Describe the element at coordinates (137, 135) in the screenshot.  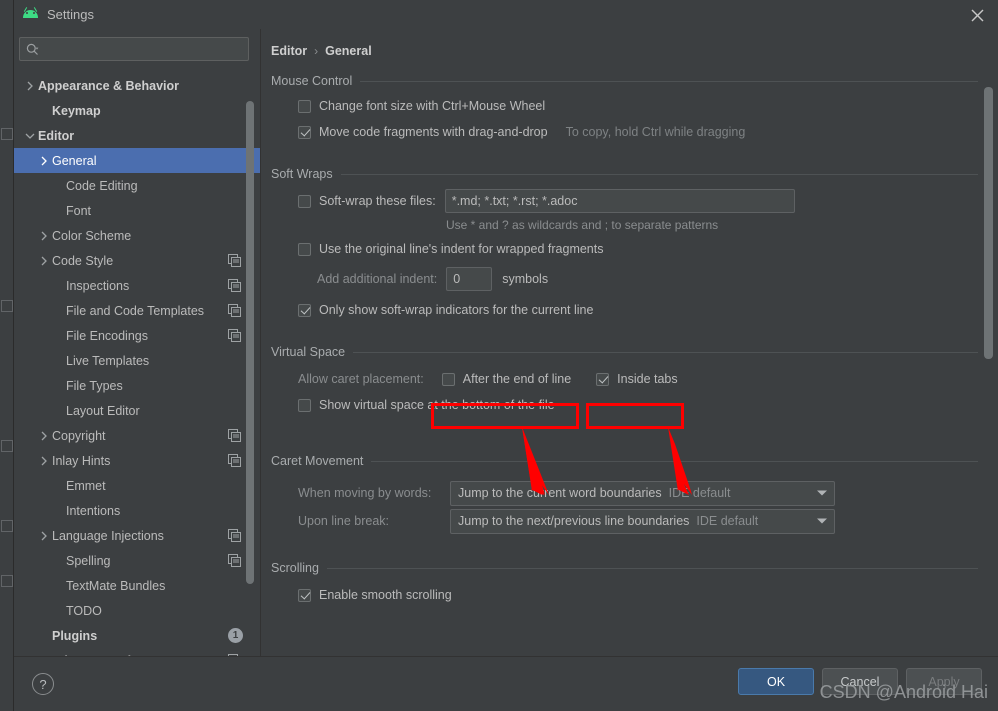
I see `sidebar-item-editor: Editor` at that location.